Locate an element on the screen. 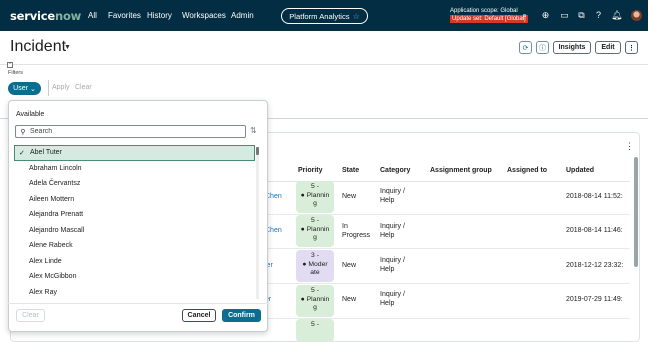 This screenshot has width=648, height=342. user-option: Alene Rabeck is located at coordinates (134, 246).